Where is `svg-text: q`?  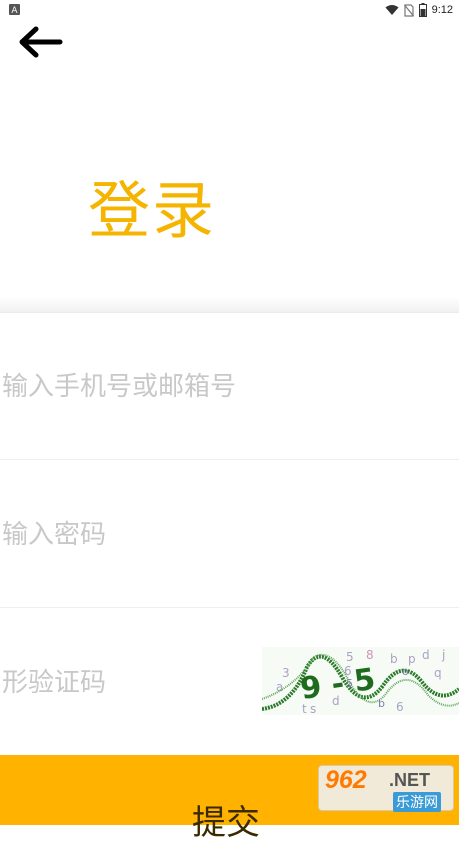 svg-text: q is located at coordinates (438, 673).